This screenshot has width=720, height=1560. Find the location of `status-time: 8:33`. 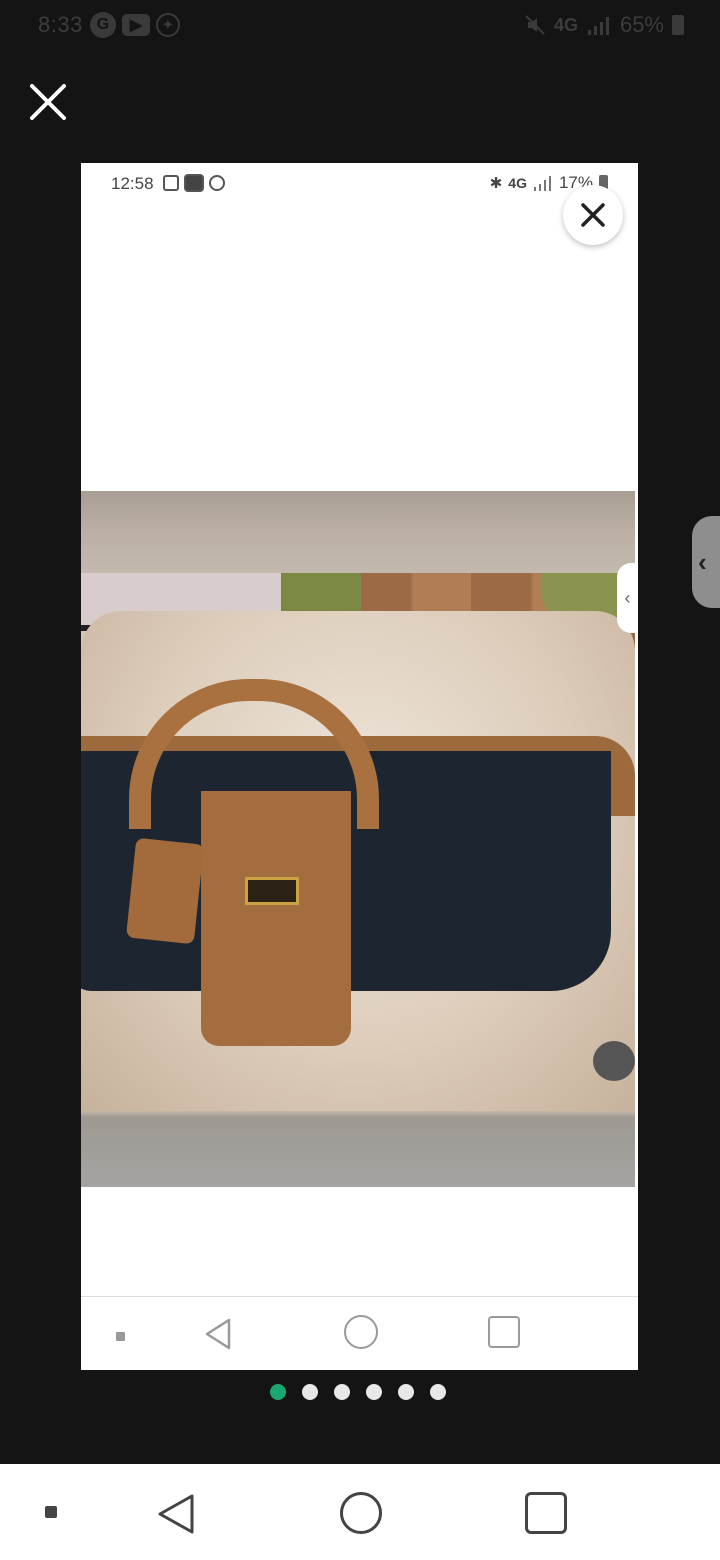

status-time: 8:33 is located at coordinates (60, 24).